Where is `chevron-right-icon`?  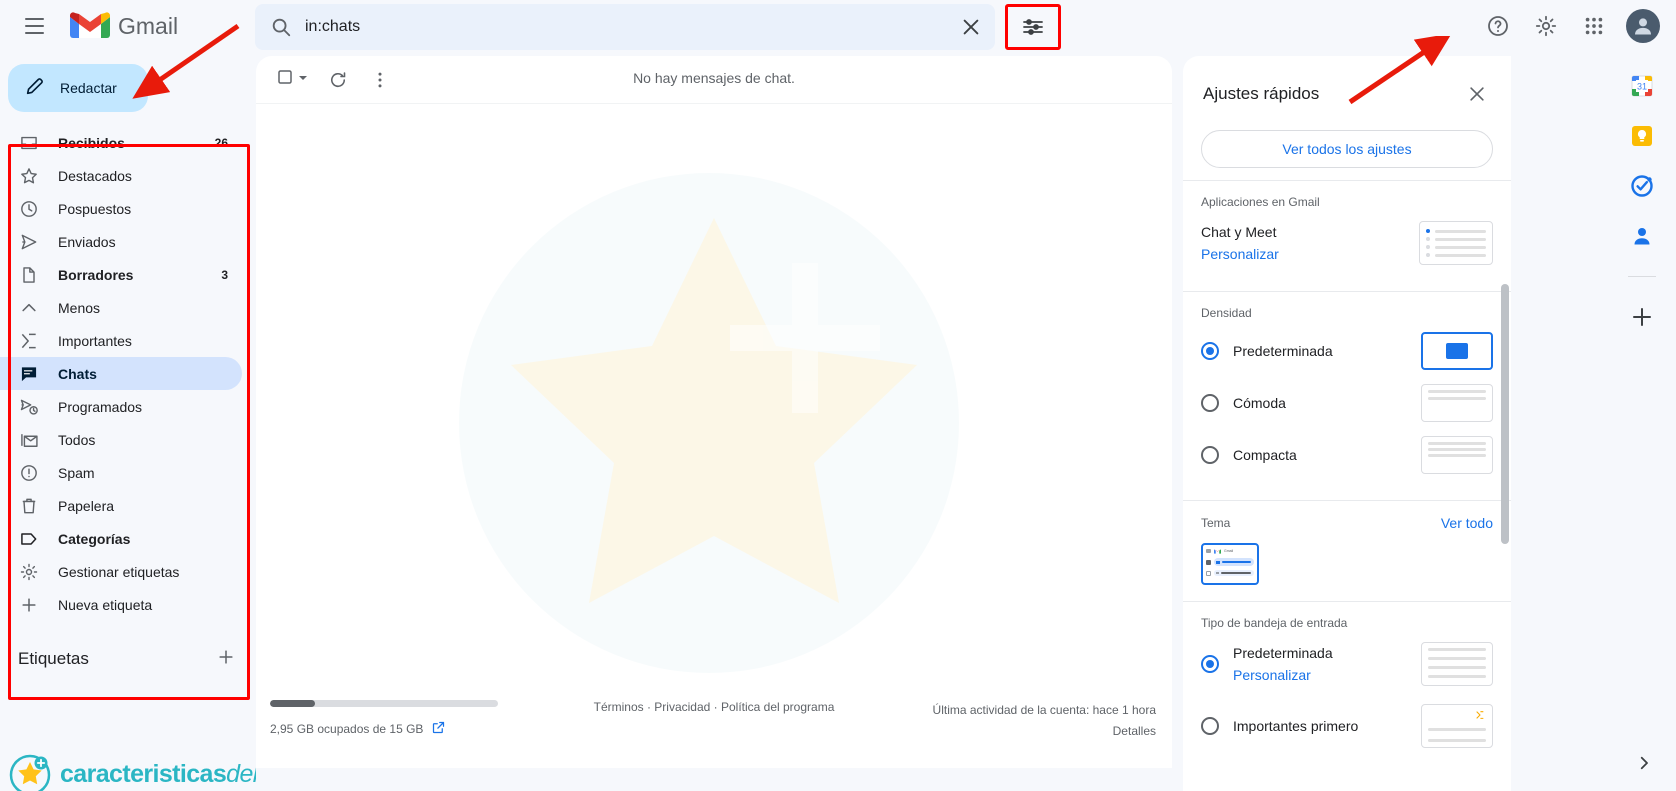 chevron-right-icon is located at coordinates (1644, 763).